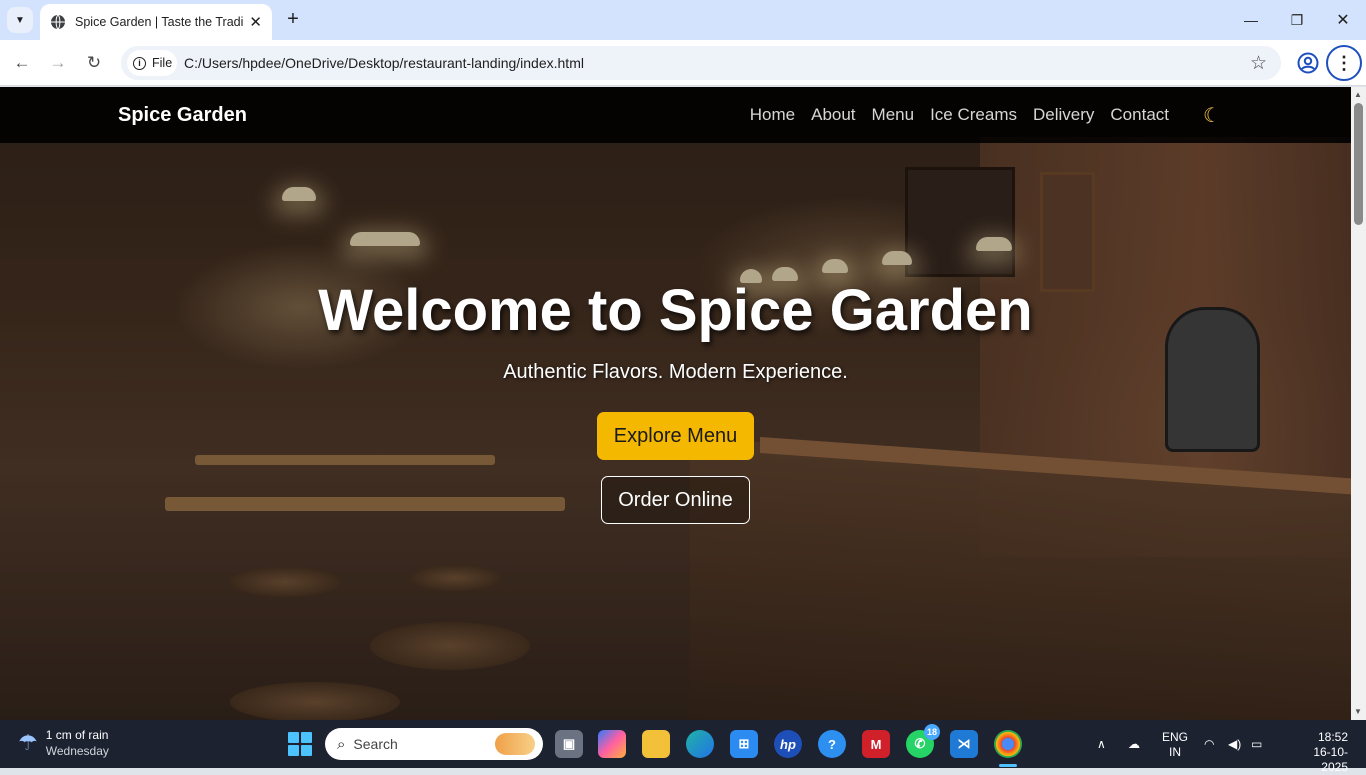 The width and height of the screenshot is (1366, 775). Describe the element at coordinates (1358, 94) in the screenshot. I see `scroll-up-icon: ▲` at that location.